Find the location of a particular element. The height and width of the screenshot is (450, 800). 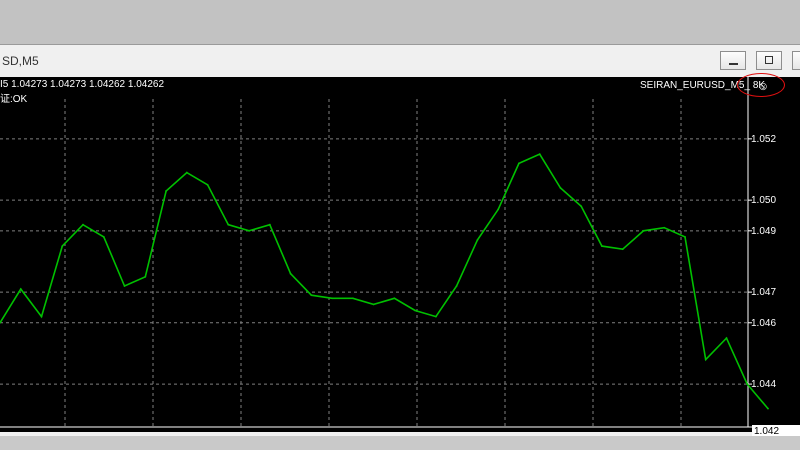

minimize-icon is located at coordinates (733, 64).